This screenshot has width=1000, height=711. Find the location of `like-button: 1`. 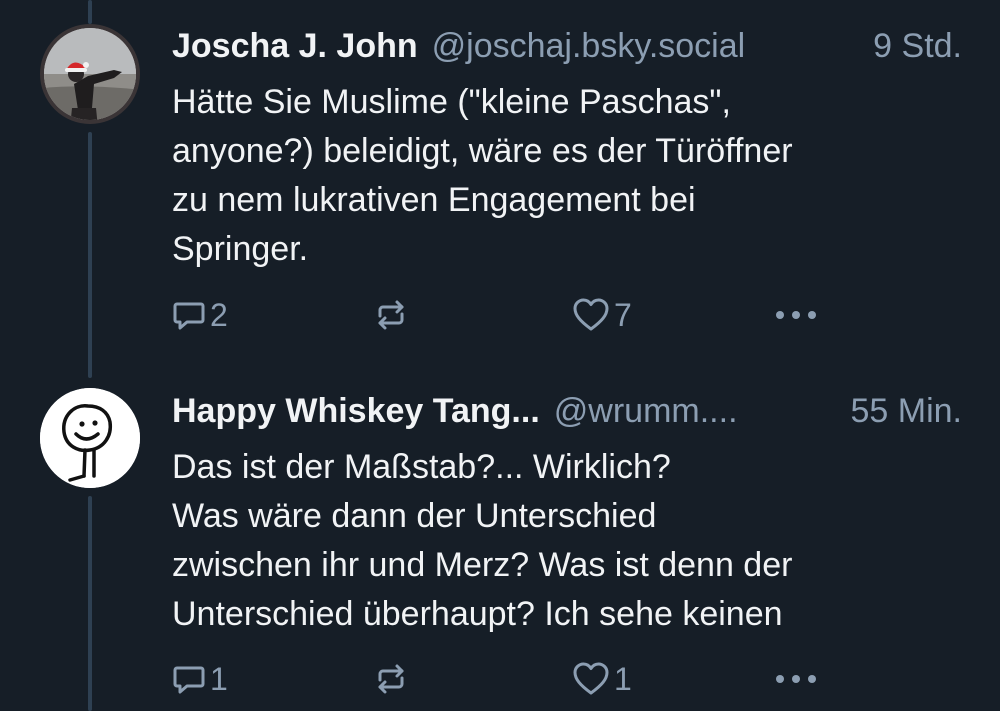

like-button: 1 is located at coordinates (602, 679).